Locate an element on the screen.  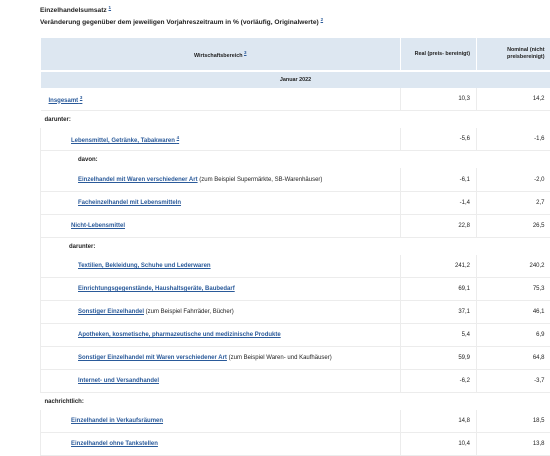
row-link: Nicht-Lebensmittel is located at coordinates (98, 226).